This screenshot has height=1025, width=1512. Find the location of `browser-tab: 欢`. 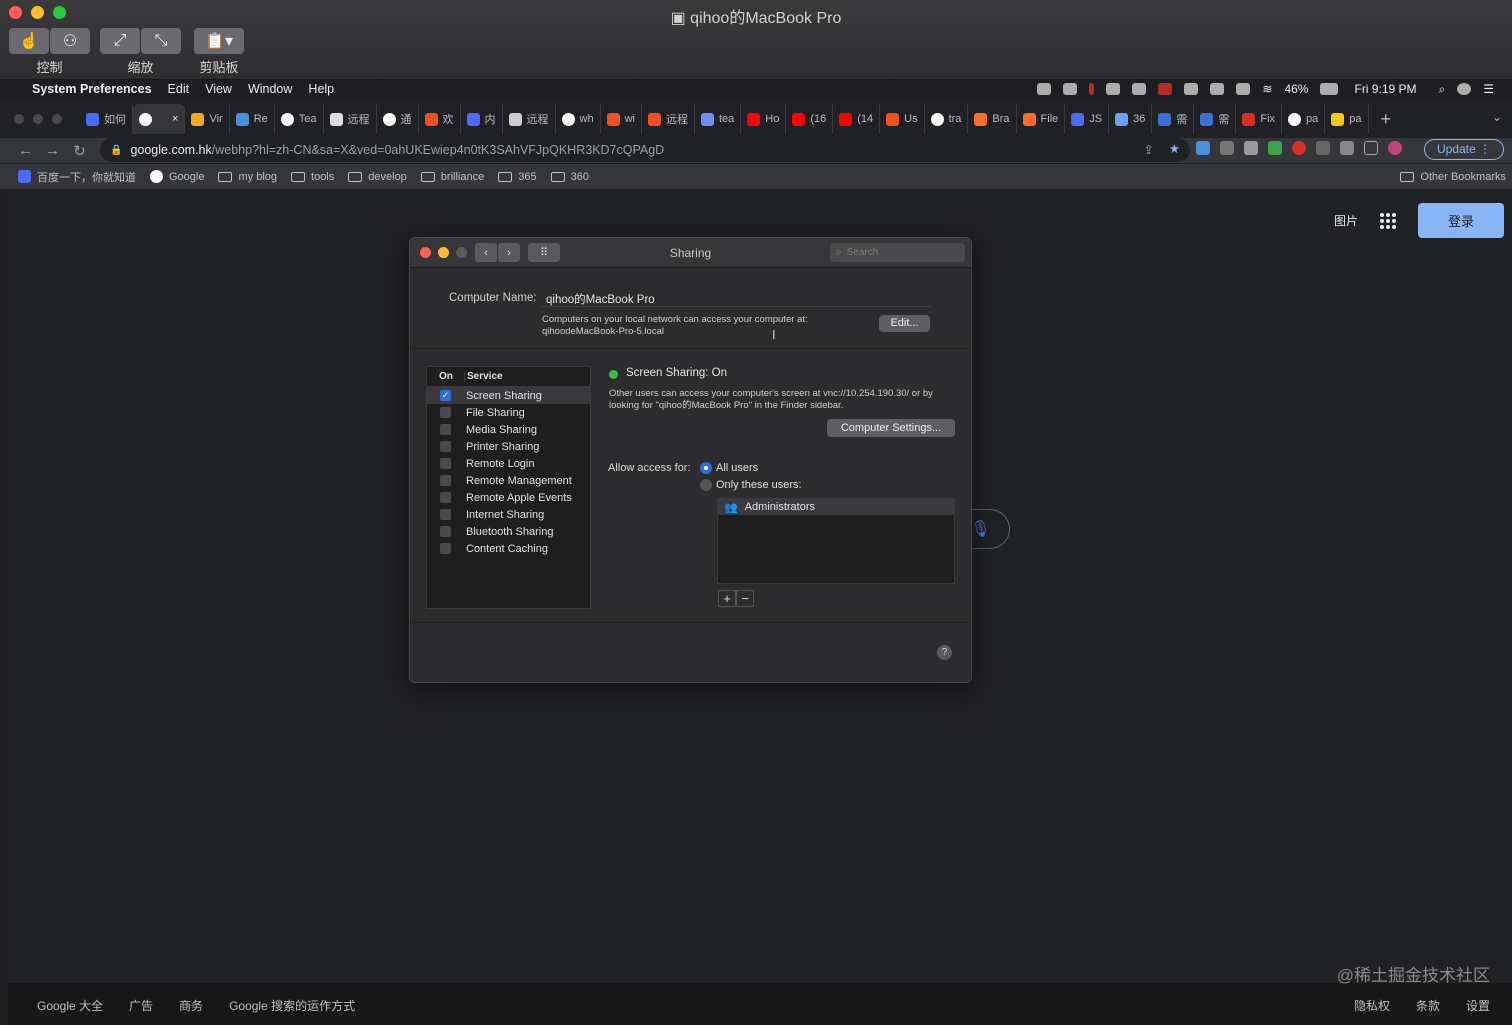

browser-tab: 欢 is located at coordinates (440, 119).